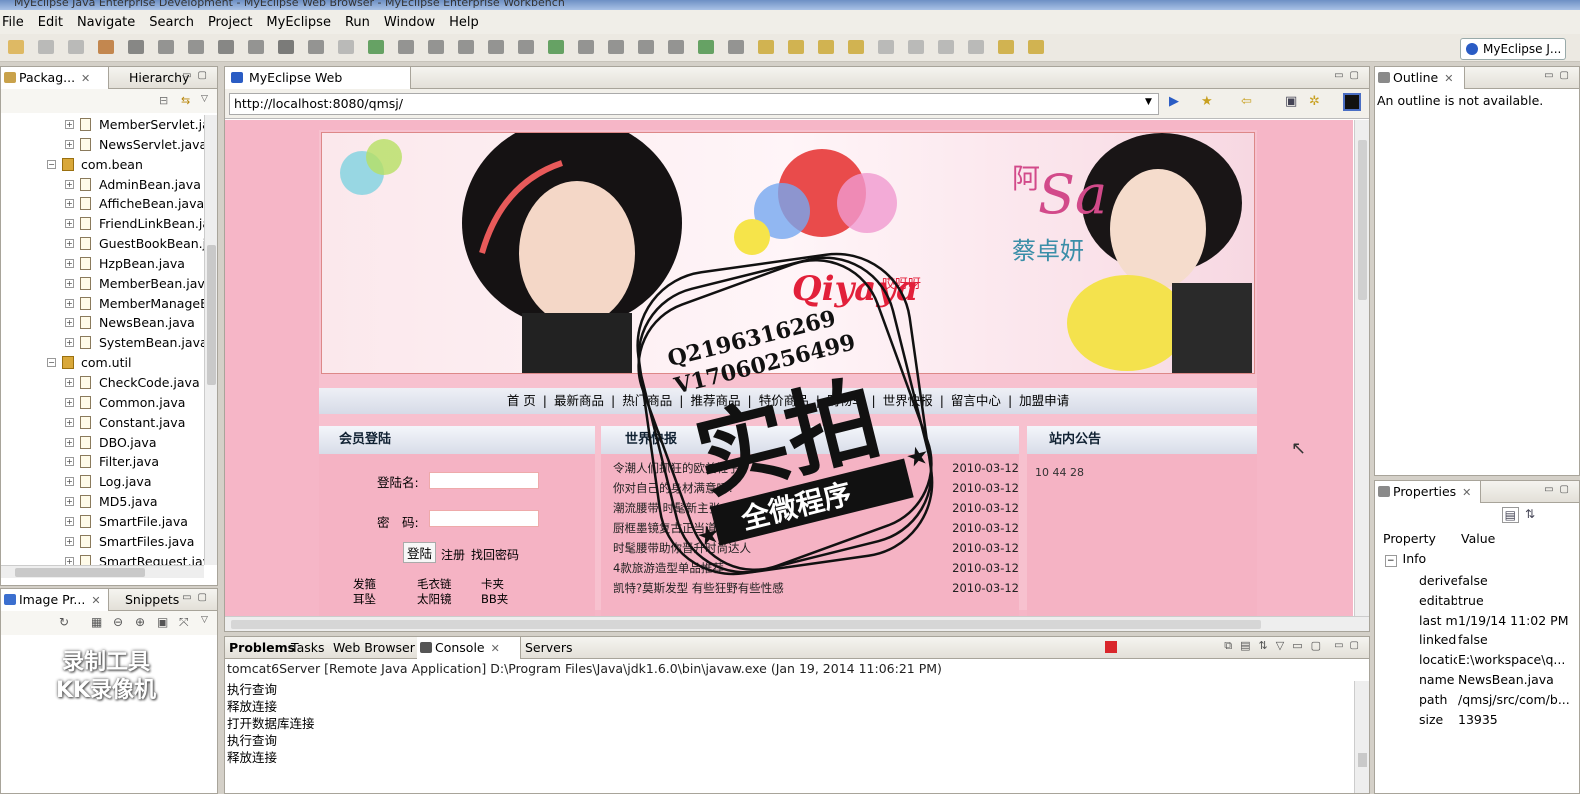 The width and height of the screenshot is (1580, 794). I want to click on tree-file: + SmartFiles.java, so click(102, 542).